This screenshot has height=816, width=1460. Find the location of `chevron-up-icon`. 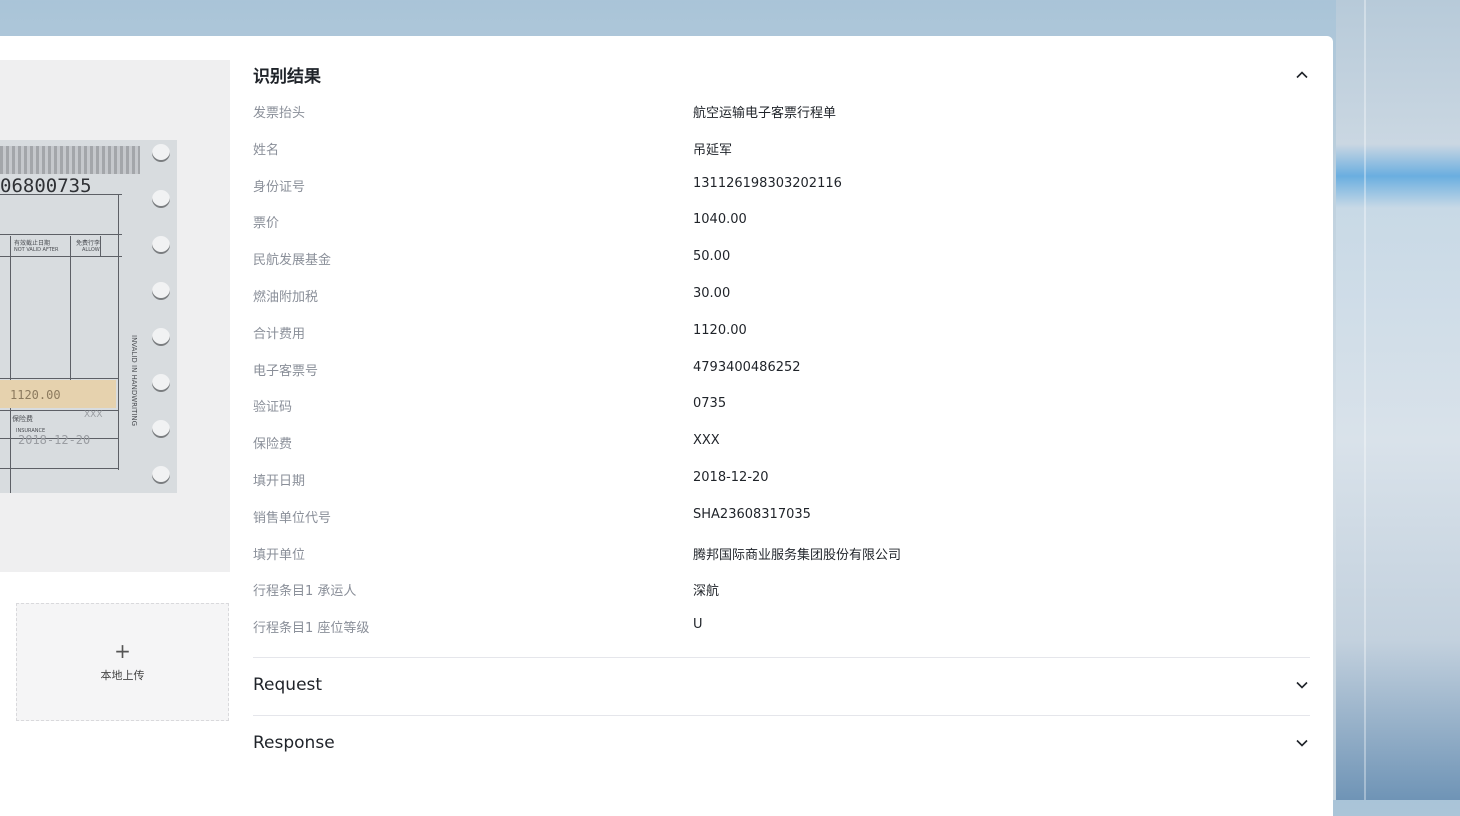

chevron-up-icon is located at coordinates (1302, 75).